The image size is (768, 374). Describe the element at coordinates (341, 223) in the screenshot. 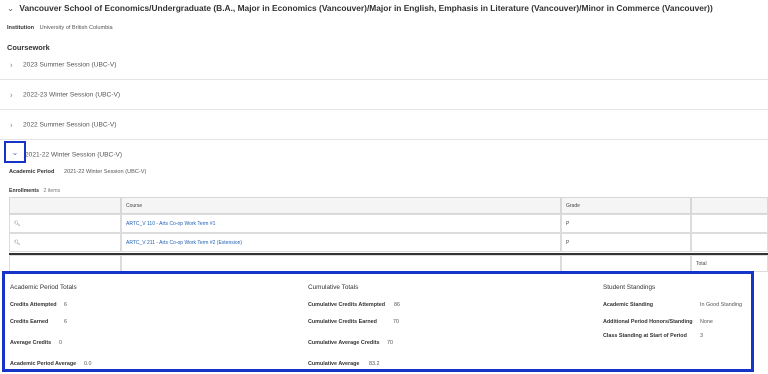

I see `table-row-course: ARTC_V 110 - Arts Co-op Work Term #1` at that location.